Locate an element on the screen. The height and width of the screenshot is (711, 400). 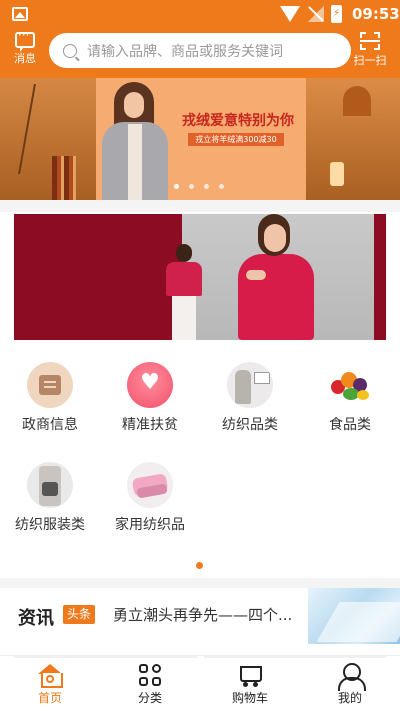
tab-home: 首页 is located at coordinates (50, 684).